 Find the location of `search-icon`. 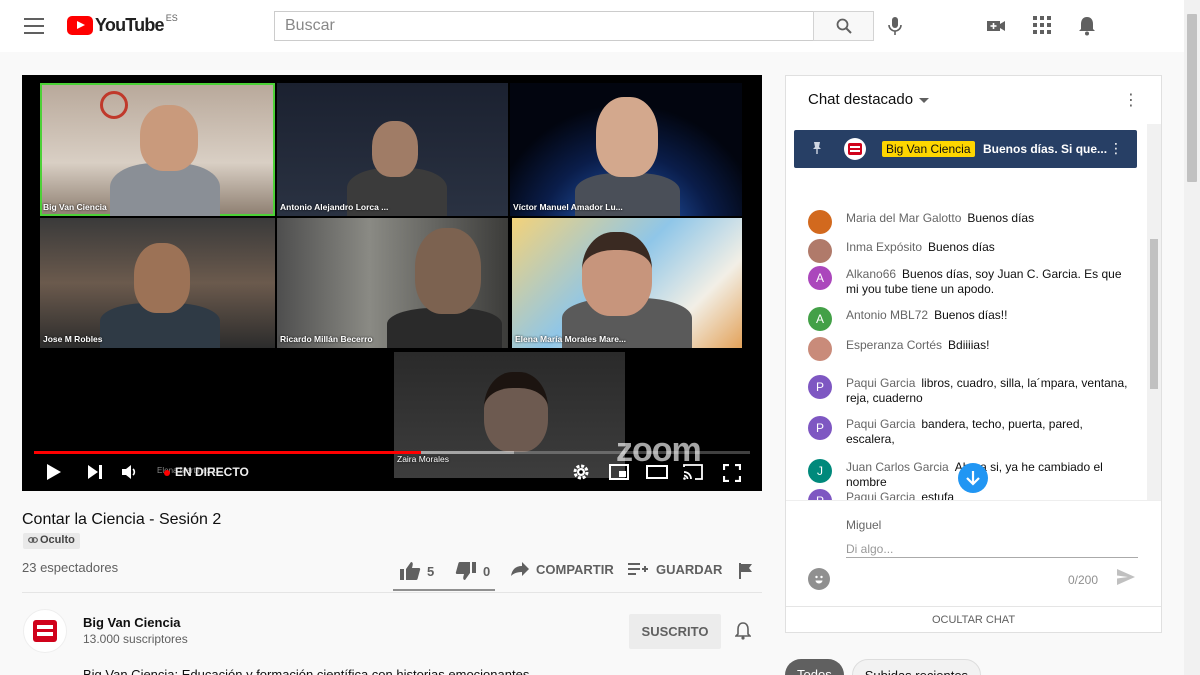

search-icon is located at coordinates (844, 26).